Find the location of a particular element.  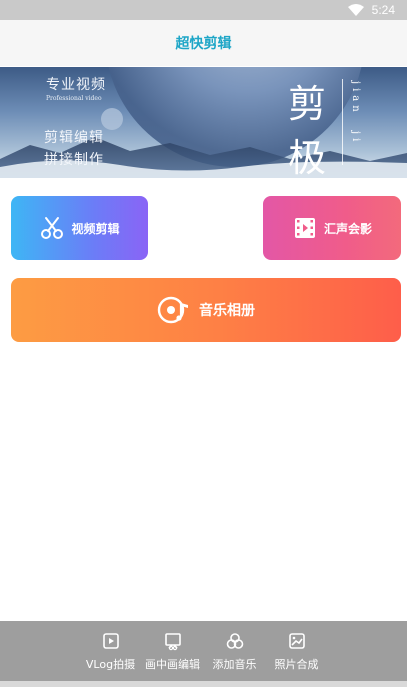

banner-line3: 拼接制作 is located at coordinates (74, 160).